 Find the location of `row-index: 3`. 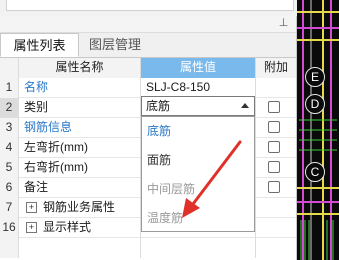

row-index: 3 is located at coordinates (9, 128).